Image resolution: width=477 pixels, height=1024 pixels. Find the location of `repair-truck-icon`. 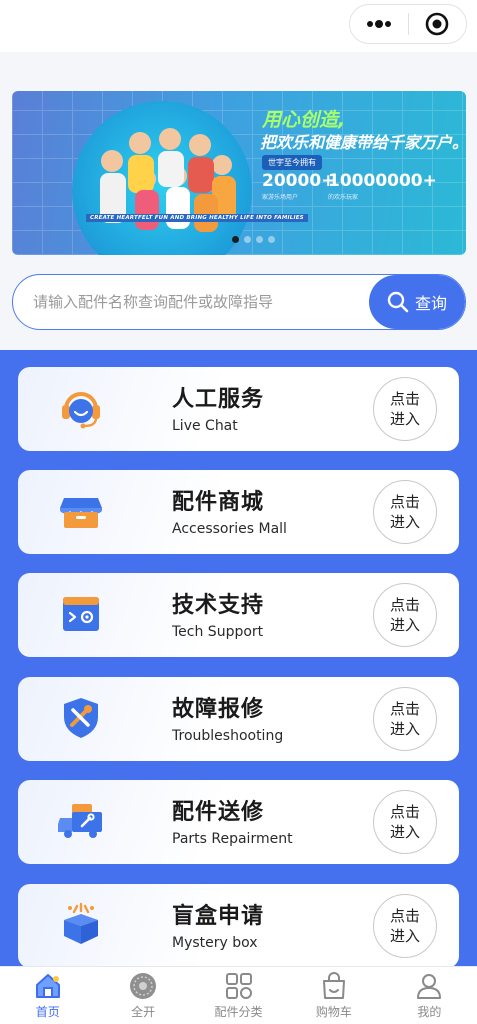

repair-truck-icon is located at coordinates (81, 821).